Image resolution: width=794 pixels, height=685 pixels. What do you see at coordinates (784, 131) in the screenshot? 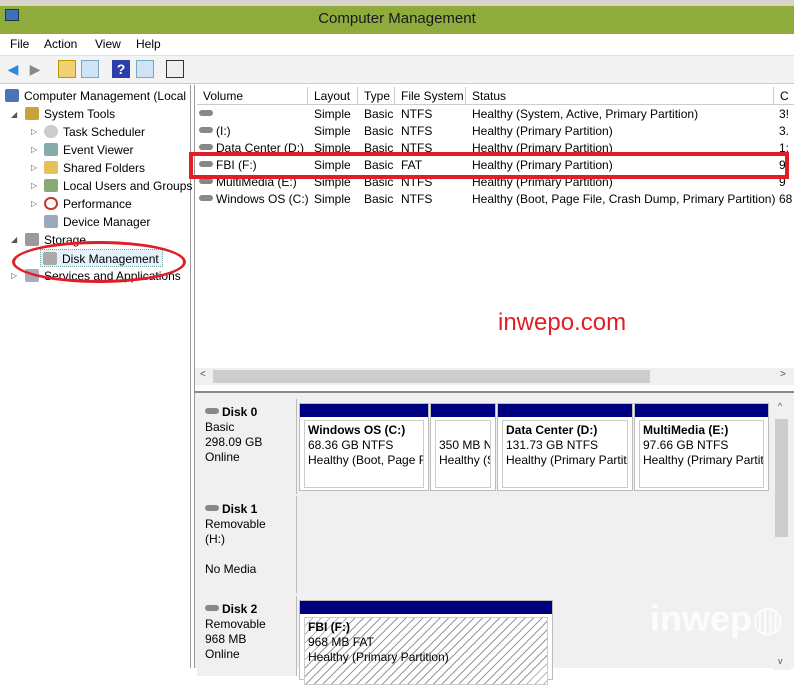
I see `cell-cap: 3.` at bounding box center [784, 131].